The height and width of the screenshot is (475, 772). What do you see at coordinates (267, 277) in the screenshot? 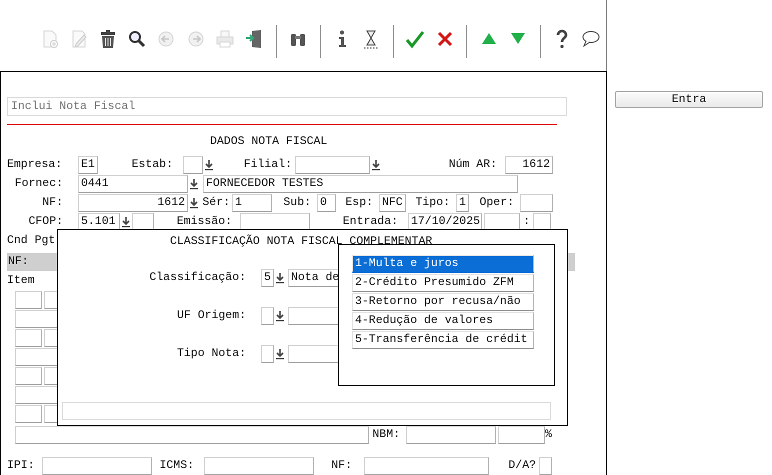
I see `input-field: 5` at bounding box center [267, 277].